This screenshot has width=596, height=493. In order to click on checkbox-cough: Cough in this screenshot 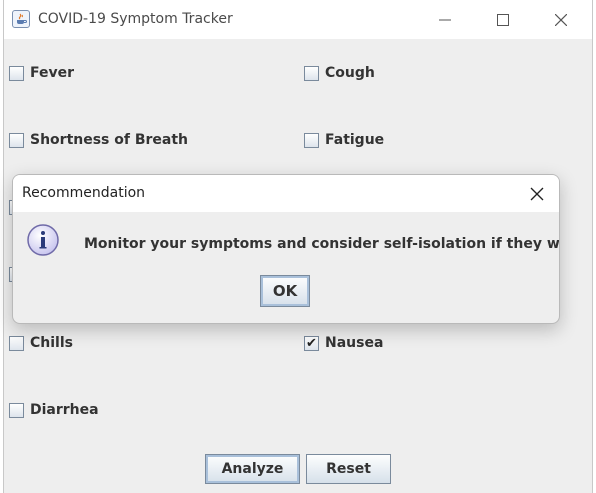, I will do `click(364, 75)`.